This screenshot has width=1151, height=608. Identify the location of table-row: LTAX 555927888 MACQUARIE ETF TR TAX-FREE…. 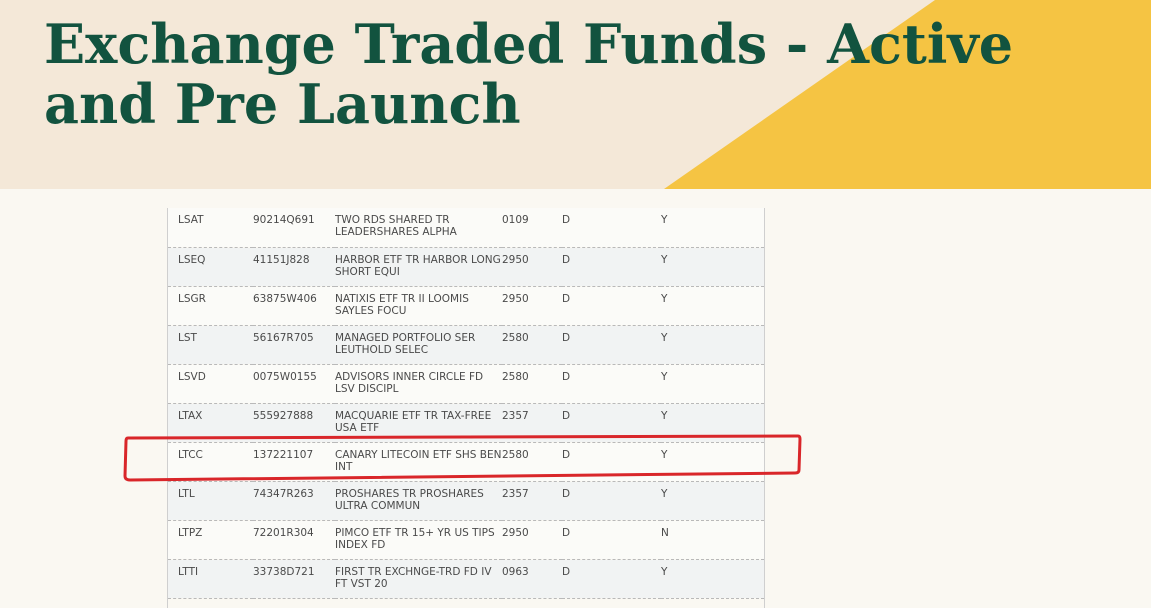
(466, 423).